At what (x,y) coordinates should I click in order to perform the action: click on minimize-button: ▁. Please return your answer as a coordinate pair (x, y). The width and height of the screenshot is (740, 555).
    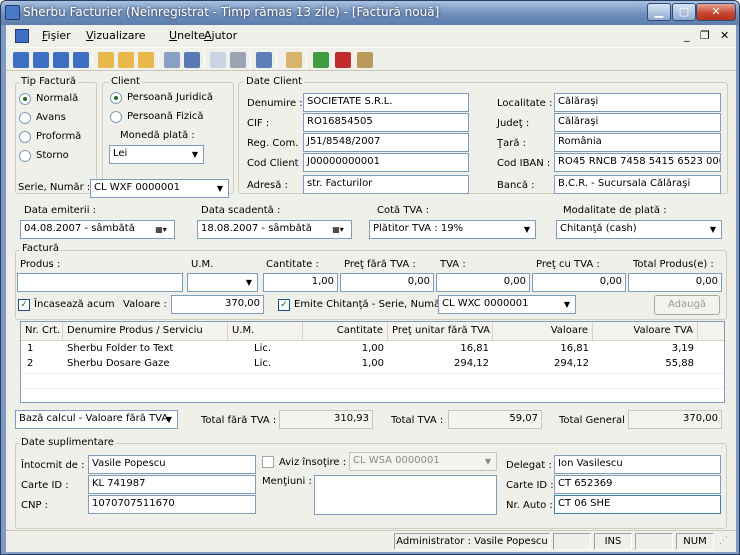
    Looking at the image, I should click on (659, 12).